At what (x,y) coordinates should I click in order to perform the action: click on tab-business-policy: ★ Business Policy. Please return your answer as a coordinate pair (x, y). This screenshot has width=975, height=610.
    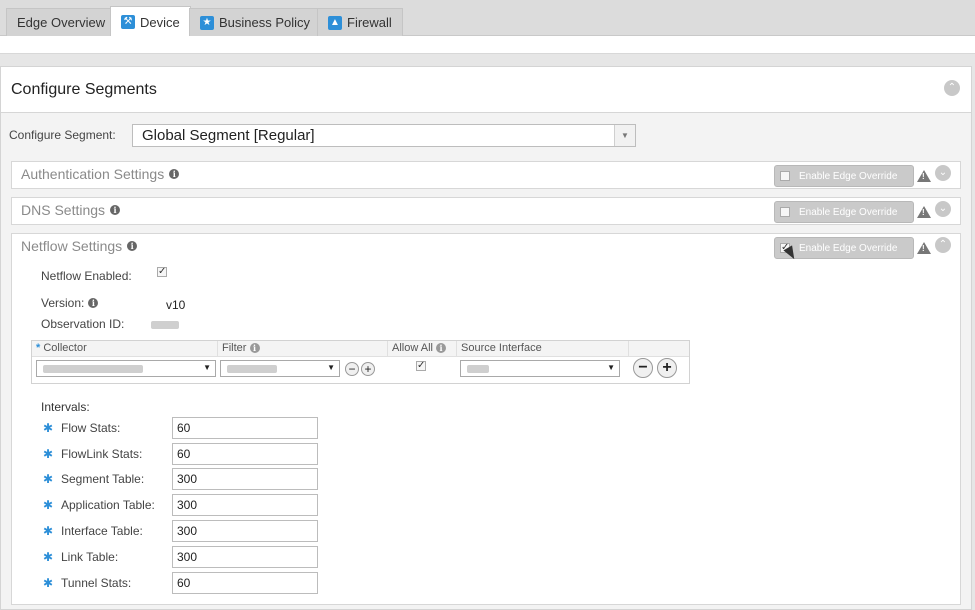
    Looking at the image, I should click on (255, 22).